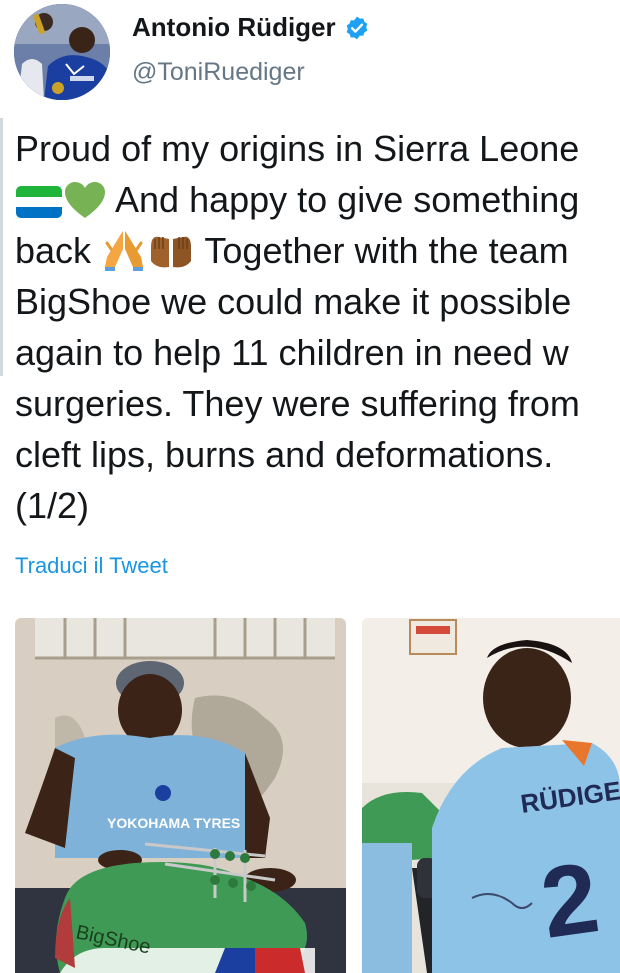 This screenshot has width=620, height=973. Describe the element at coordinates (234, 27) in the screenshot. I see `display-name: Antonio Rüdiger` at that location.